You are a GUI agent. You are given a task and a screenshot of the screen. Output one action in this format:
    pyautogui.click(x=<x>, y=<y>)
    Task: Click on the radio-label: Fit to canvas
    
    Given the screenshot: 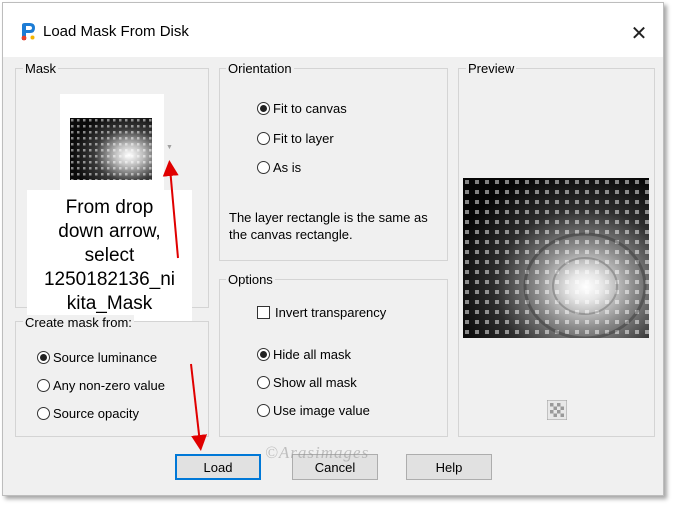 What is the action you would take?
    pyautogui.click(x=310, y=108)
    